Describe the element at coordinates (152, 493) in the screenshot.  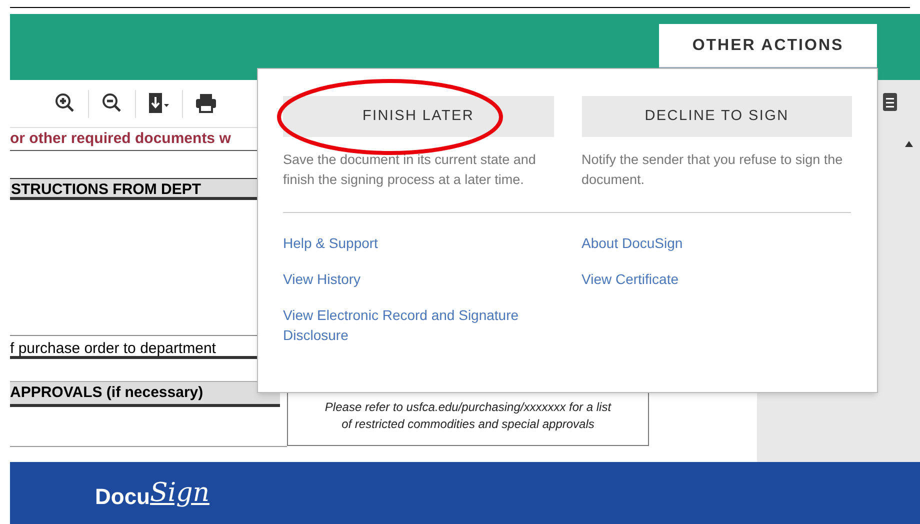
I see `docusign-logo: DocuSign` at that location.